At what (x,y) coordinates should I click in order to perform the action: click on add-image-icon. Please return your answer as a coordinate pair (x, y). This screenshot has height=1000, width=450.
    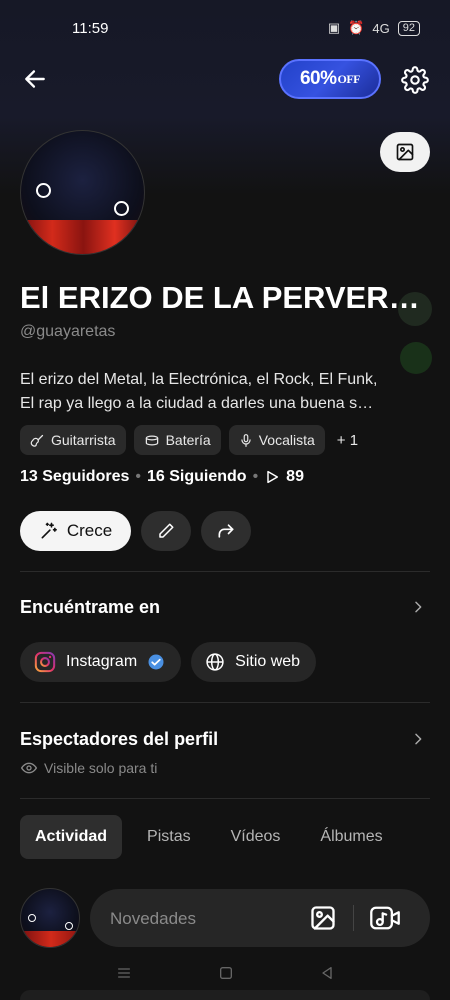
    Looking at the image, I should click on (323, 918).